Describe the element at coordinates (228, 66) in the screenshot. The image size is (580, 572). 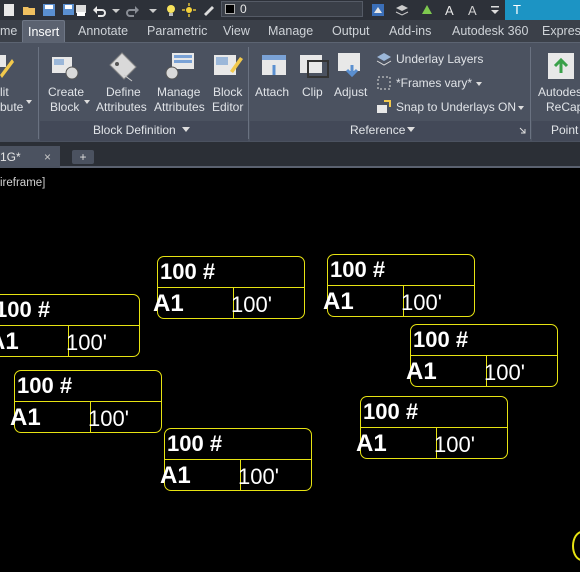
I see `block-editor-icon` at that location.